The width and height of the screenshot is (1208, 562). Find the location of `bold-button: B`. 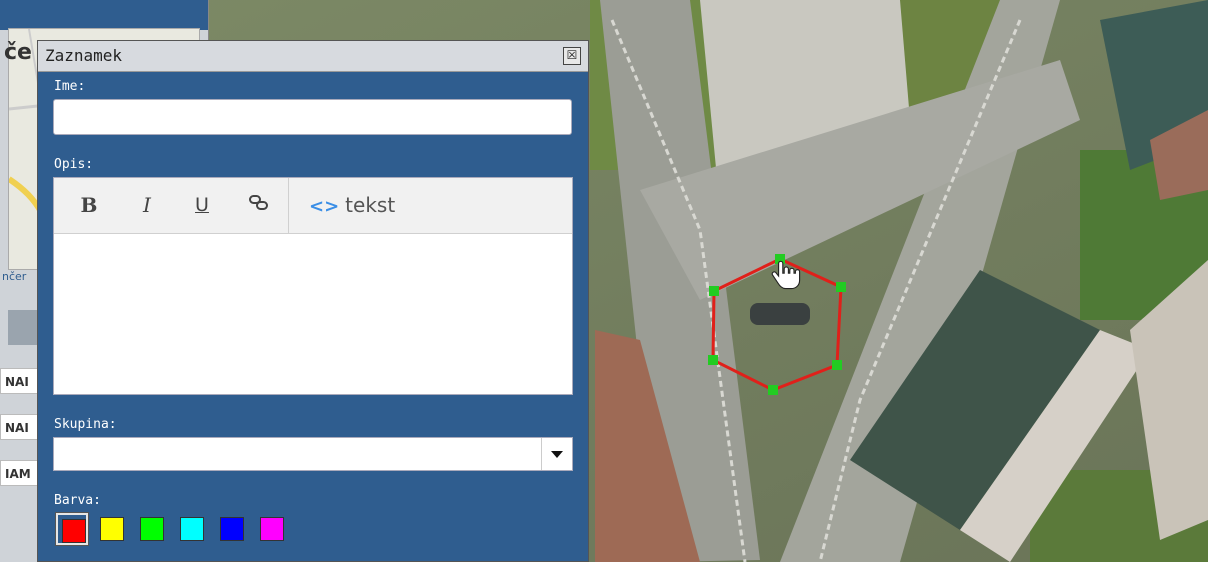

bold-button: B is located at coordinates (89, 205).